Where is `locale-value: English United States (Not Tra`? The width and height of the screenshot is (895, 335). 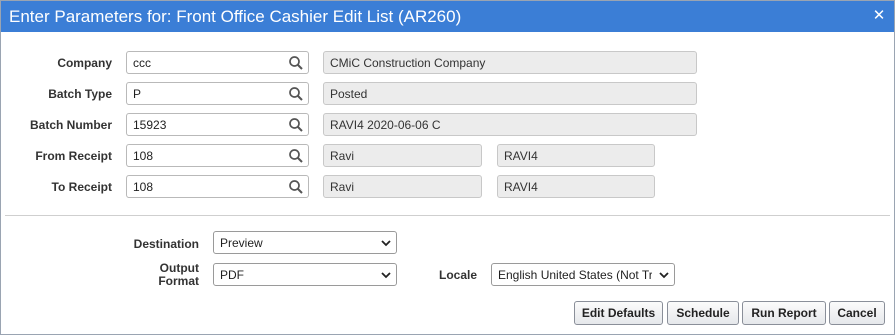 locale-value: English United States (Not Tra is located at coordinates (575, 275).